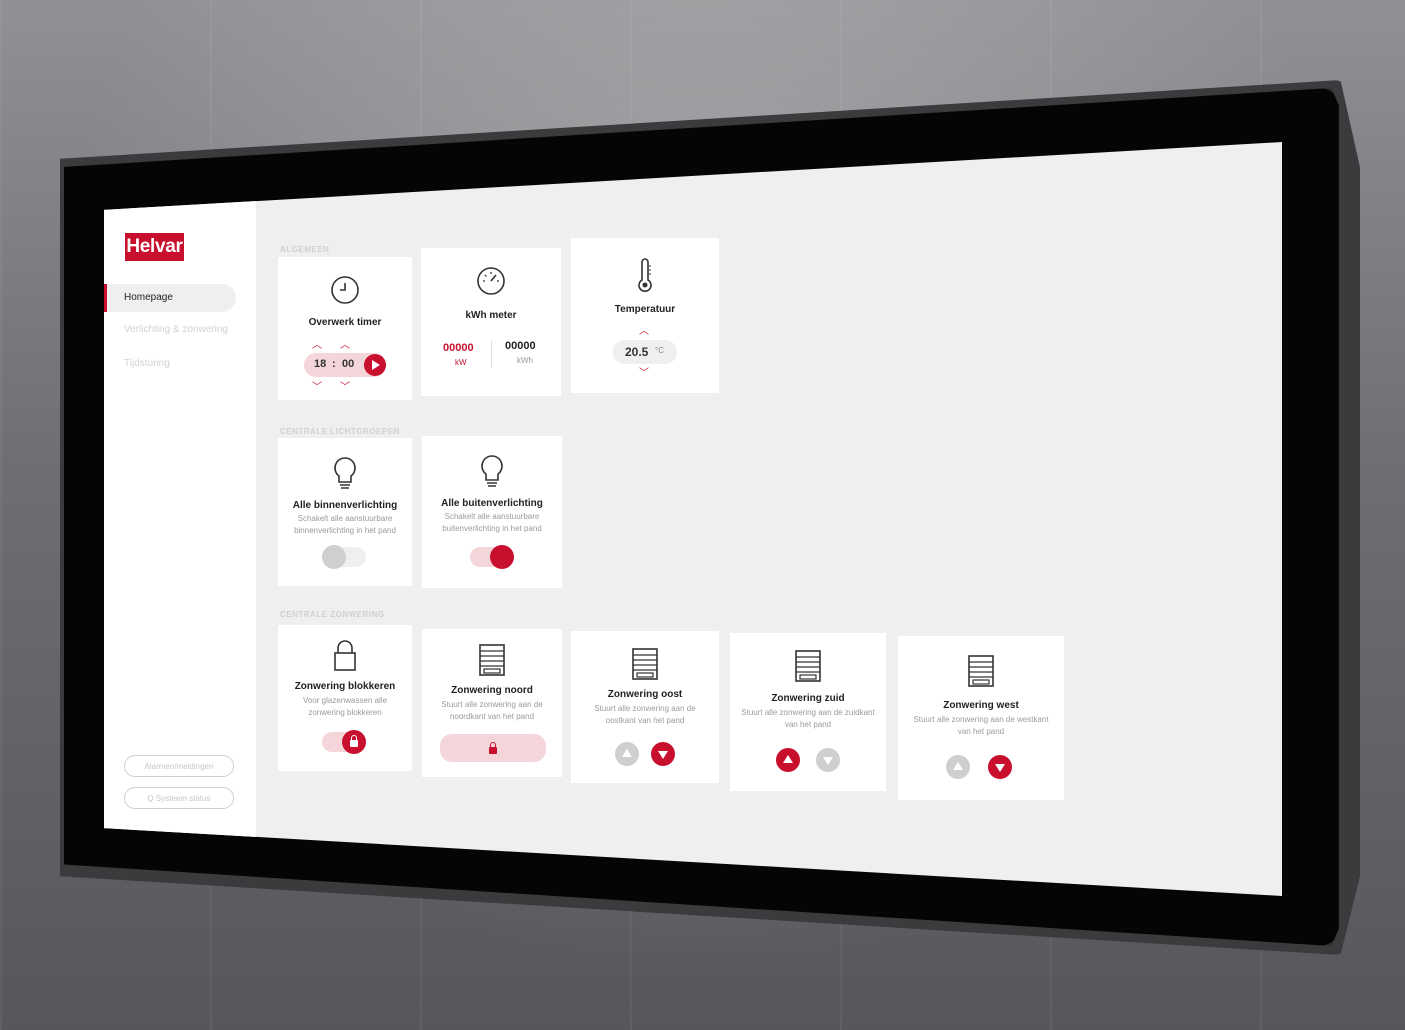 This screenshot has width=1405, height=1030. What do you see at coordinates (345, 290) in the screenshot?
I see `clock-icon` at bounding box center [345, 290].